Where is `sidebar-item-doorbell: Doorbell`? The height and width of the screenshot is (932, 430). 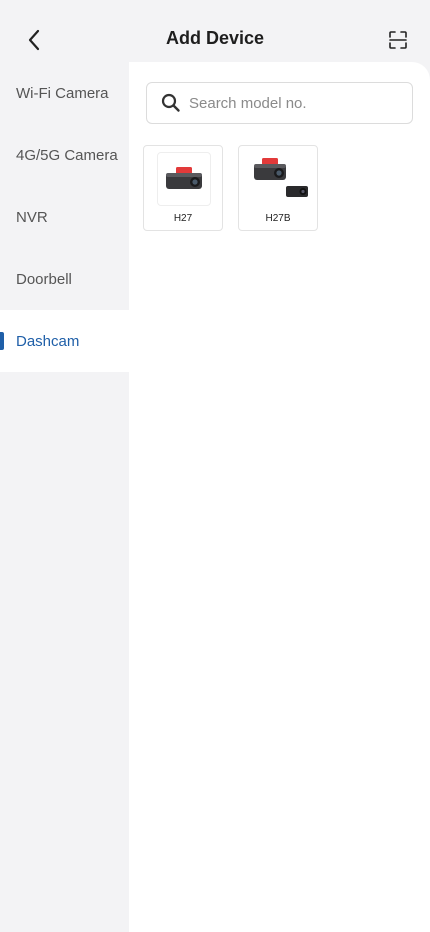
sidebar-item-doorbell: Doorbell is located at coordinates (64, 279).